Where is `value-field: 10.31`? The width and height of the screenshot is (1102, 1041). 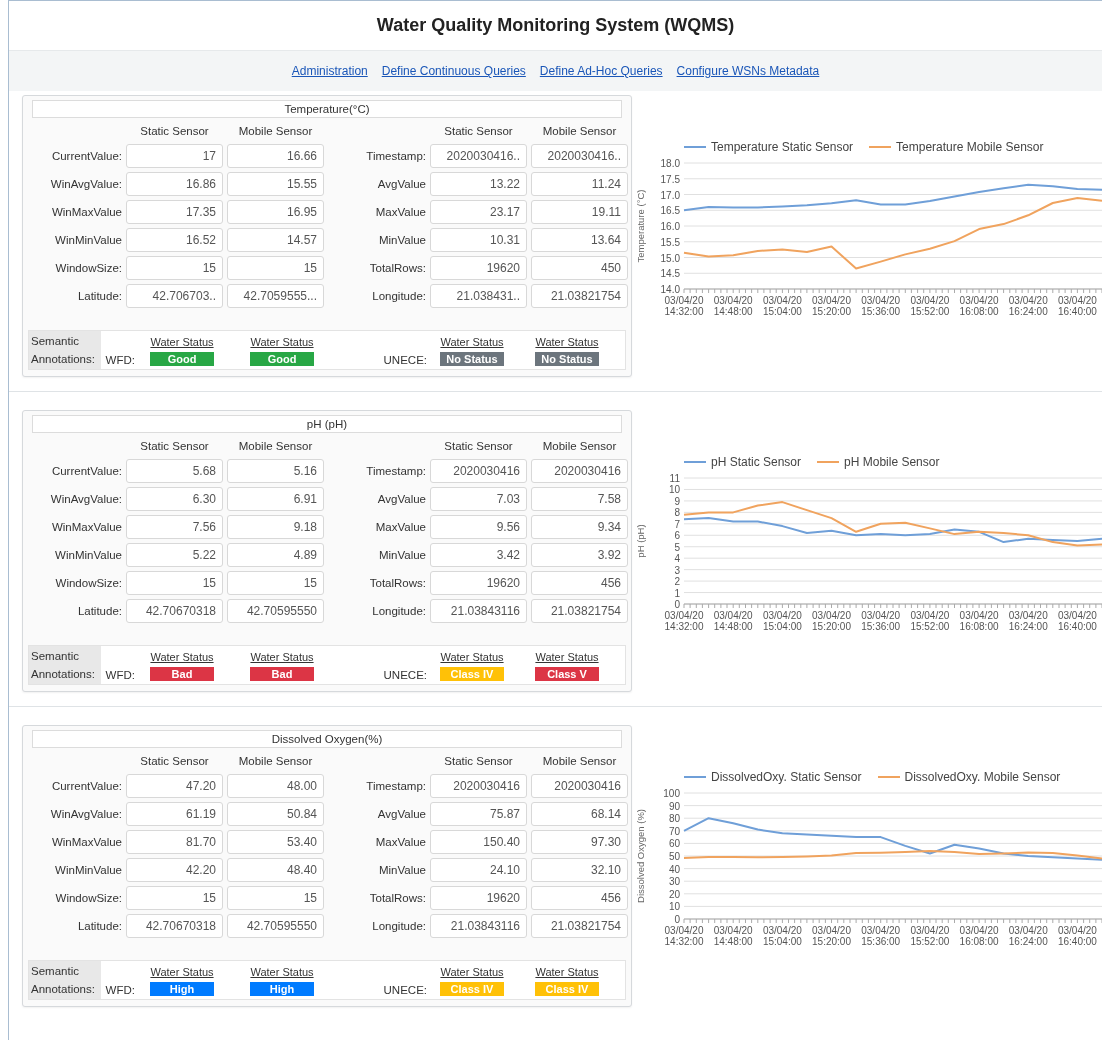 value-field: 10.31 is located at coordinates (478, 240).